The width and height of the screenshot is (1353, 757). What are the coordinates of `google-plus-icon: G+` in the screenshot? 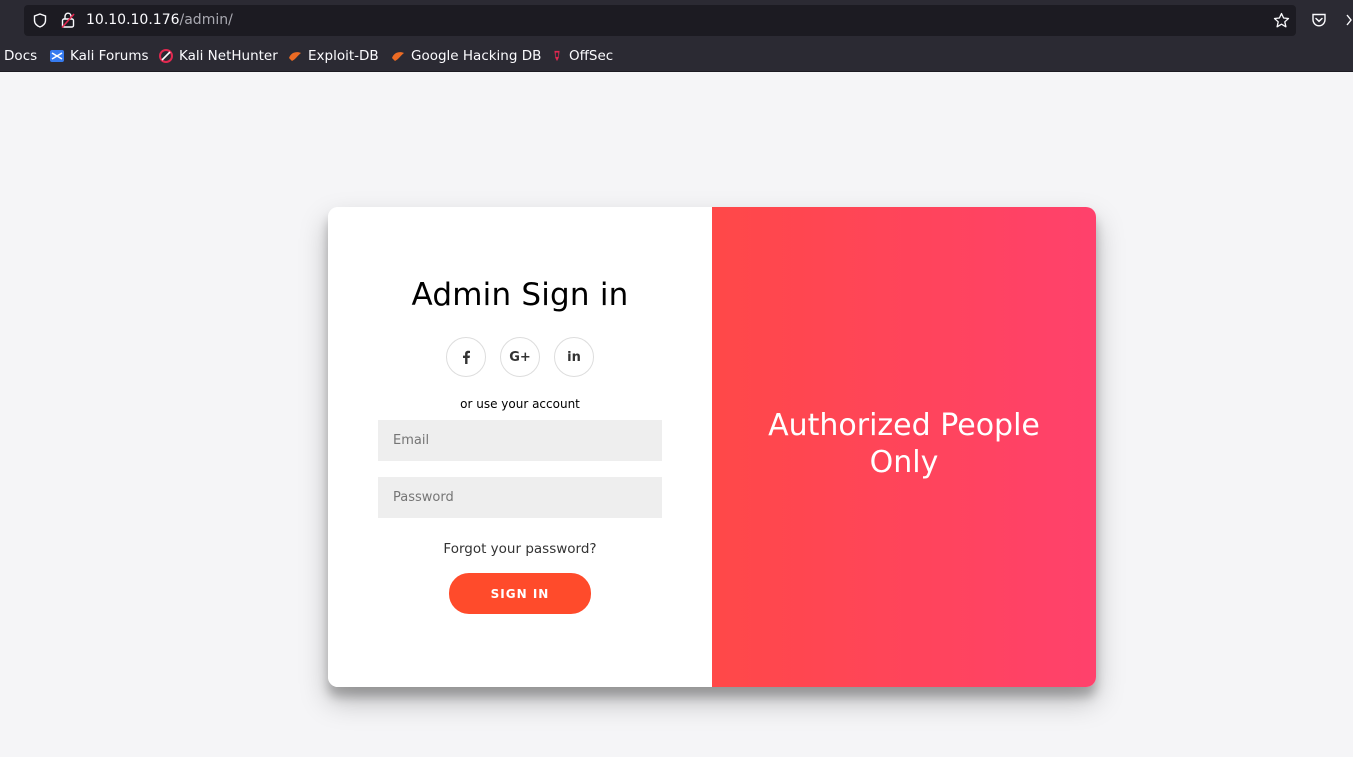 It's located at (520, 357).